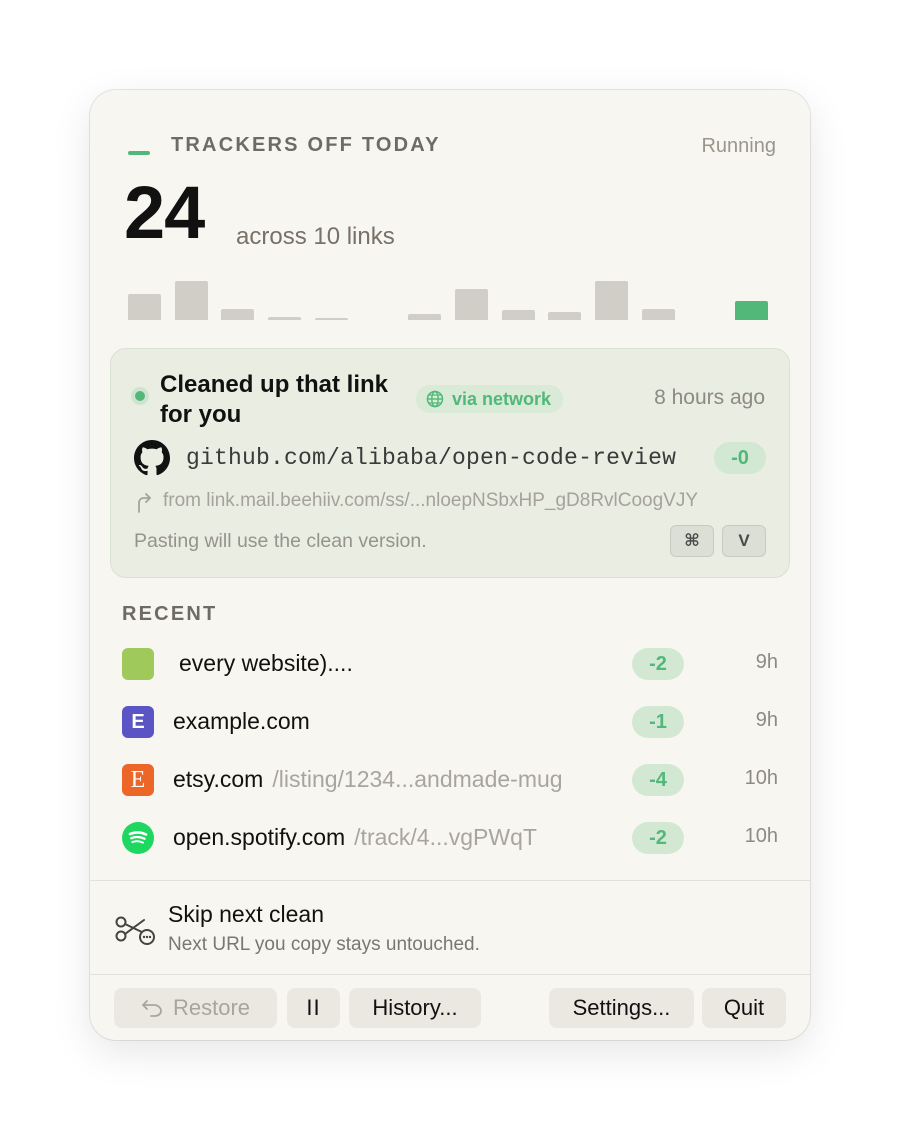 The width and height of the screenshot is (900, 1130). What do you see at coordinates (218, 779) in the screenshot?
I see `host-text: etsy.com` at bounding box center [218, 779].